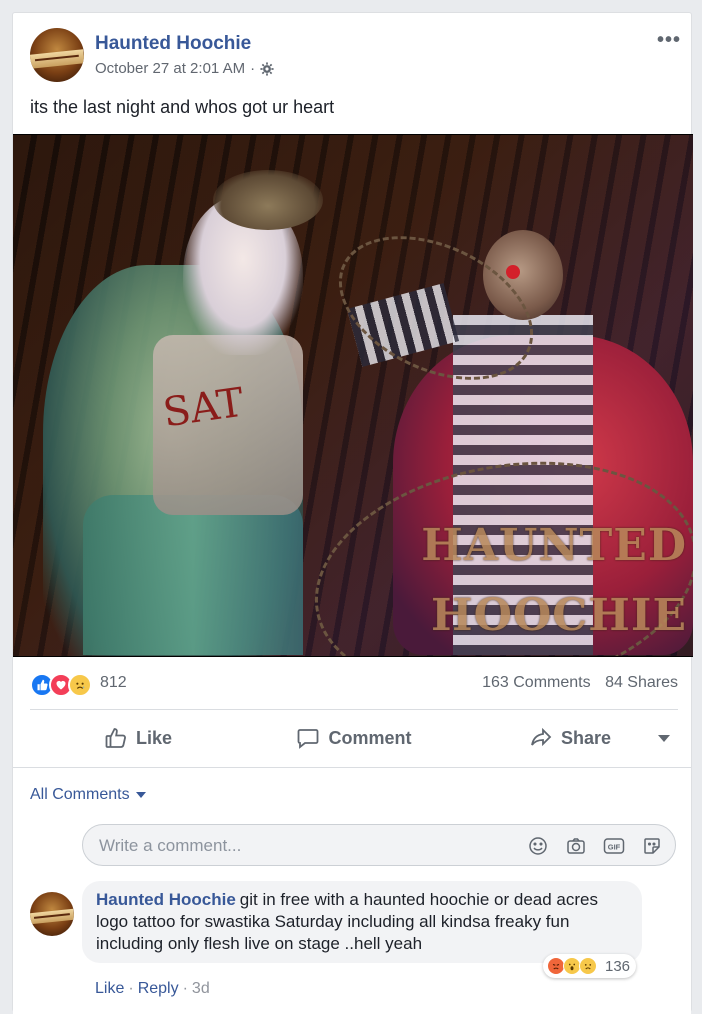  What do you see at coordinates (154, 737) in the screenshot?
I see `like-label: Like` at bounding box center [154, 737].